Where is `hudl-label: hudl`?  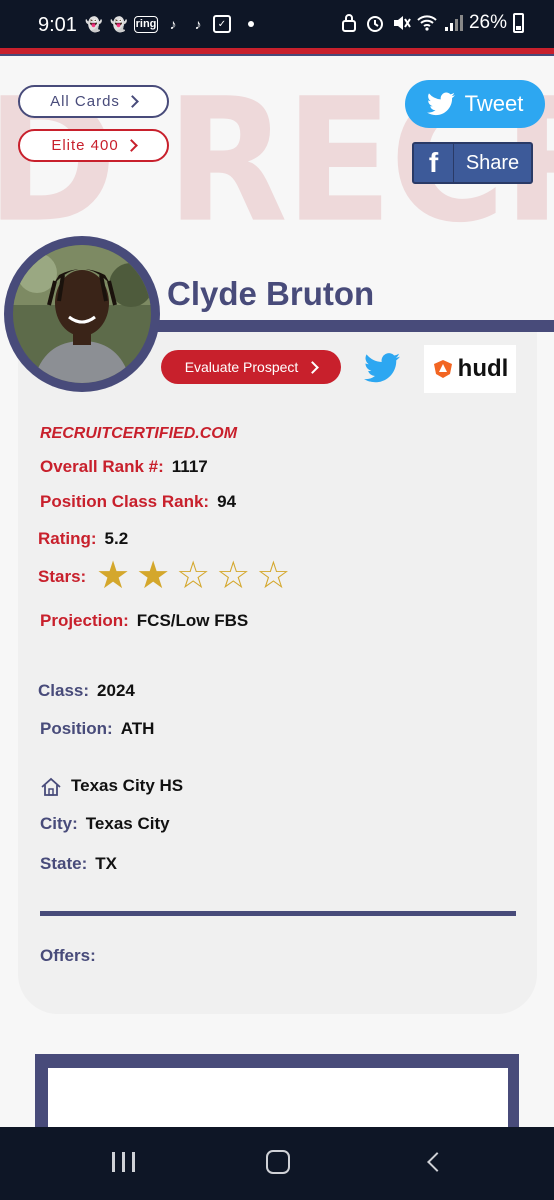
hudl-label: hudl is located at coordinates (483, 368).